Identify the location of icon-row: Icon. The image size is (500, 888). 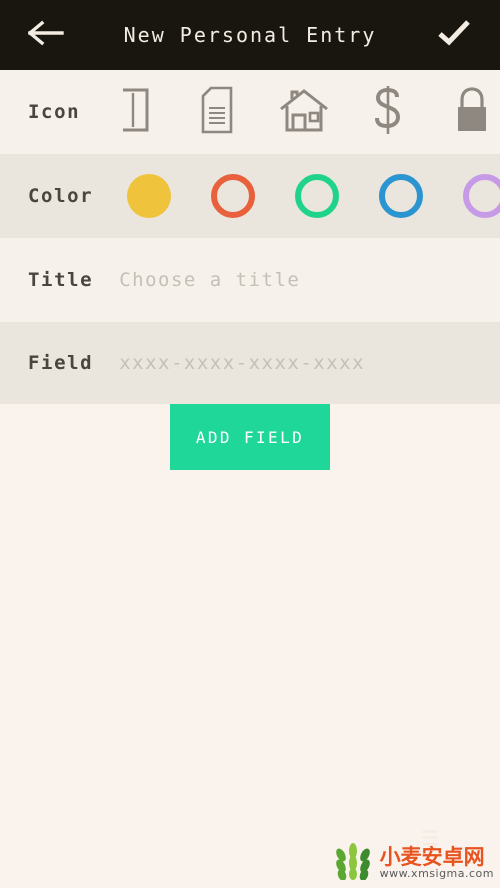
(250, 112).